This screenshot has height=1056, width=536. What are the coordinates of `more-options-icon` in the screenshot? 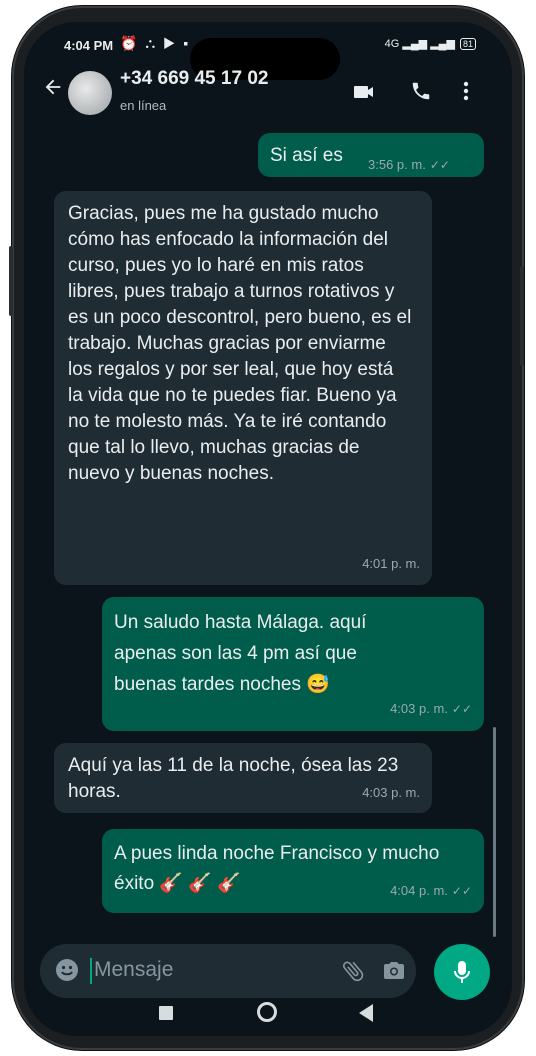 It's located at (466, 93).